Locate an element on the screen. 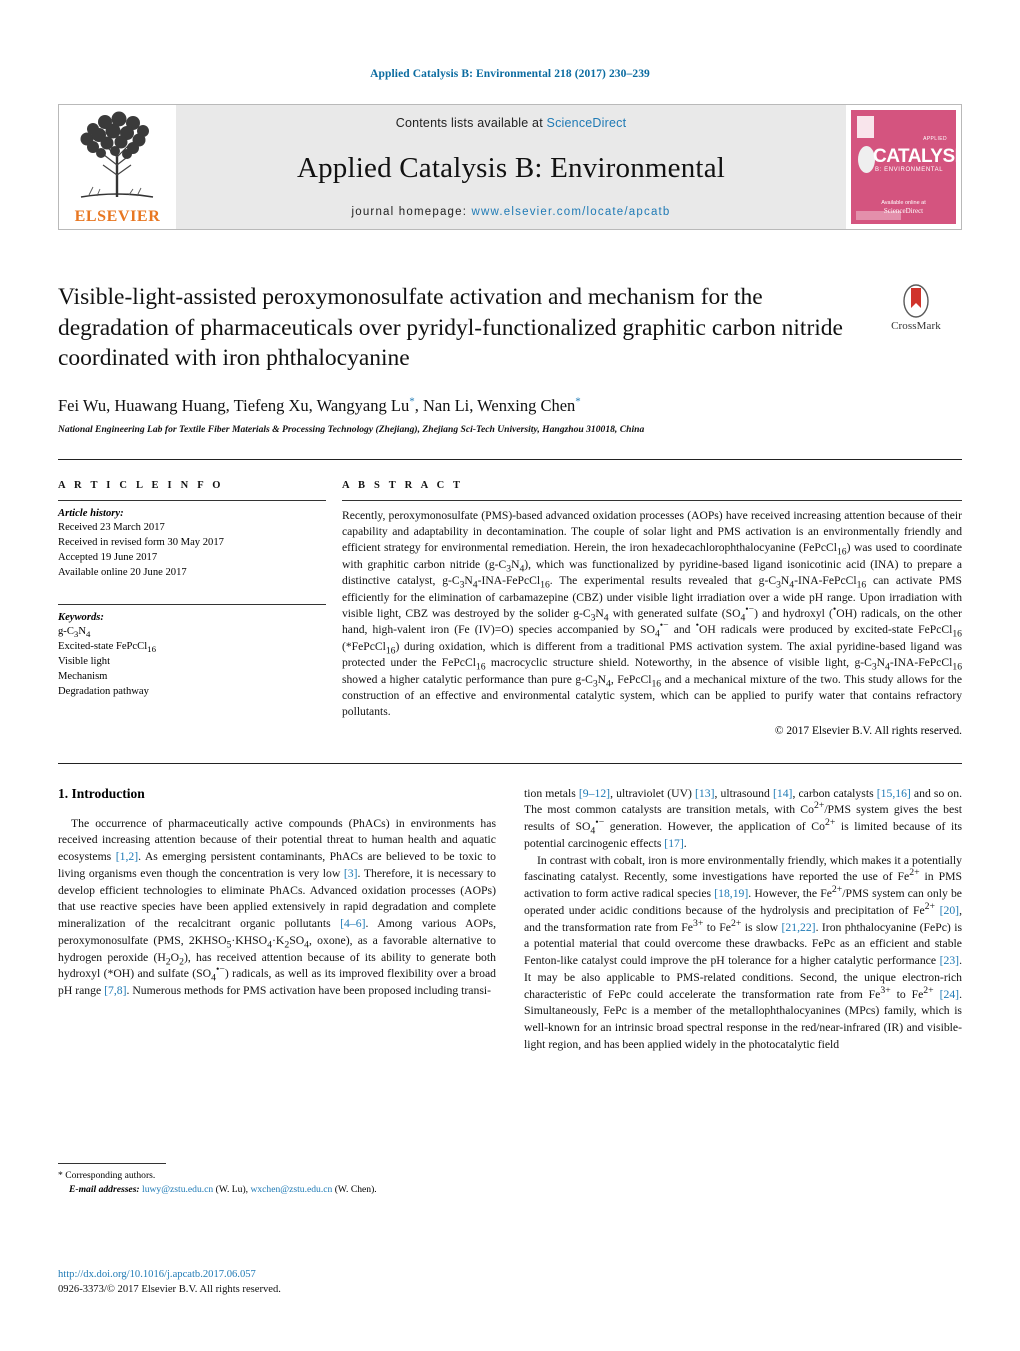  homepage-label: journal homepage: is located at coordinates (411, 212).